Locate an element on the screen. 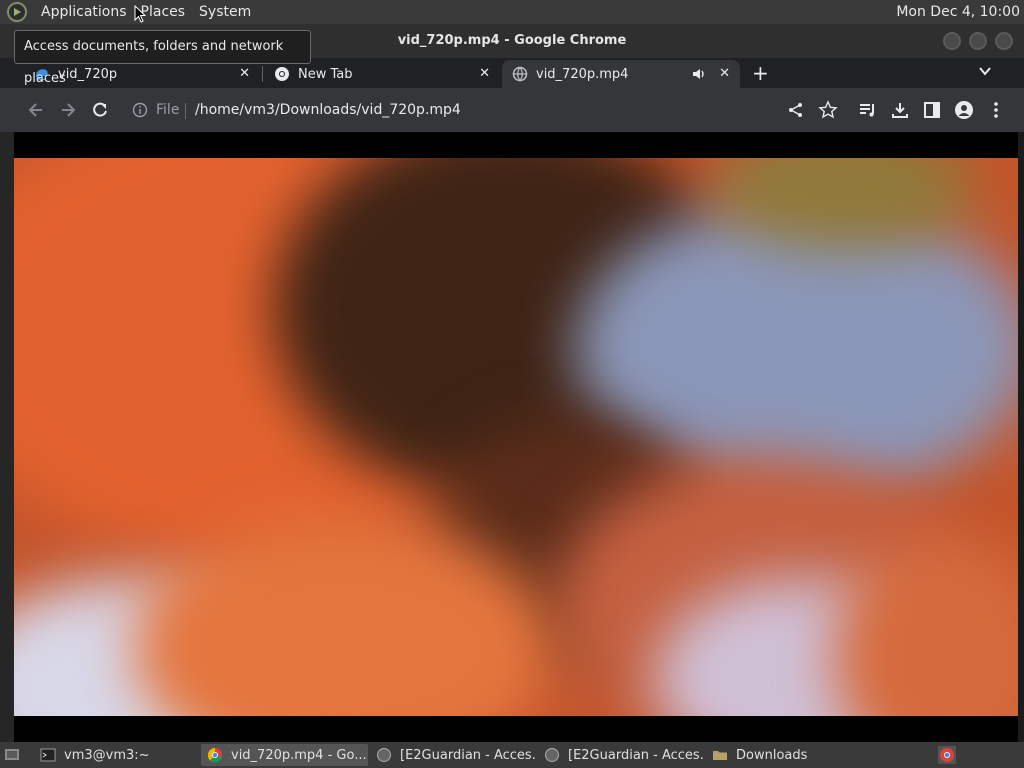  mouse-cursor-icon is located at coordinates (140, 14).